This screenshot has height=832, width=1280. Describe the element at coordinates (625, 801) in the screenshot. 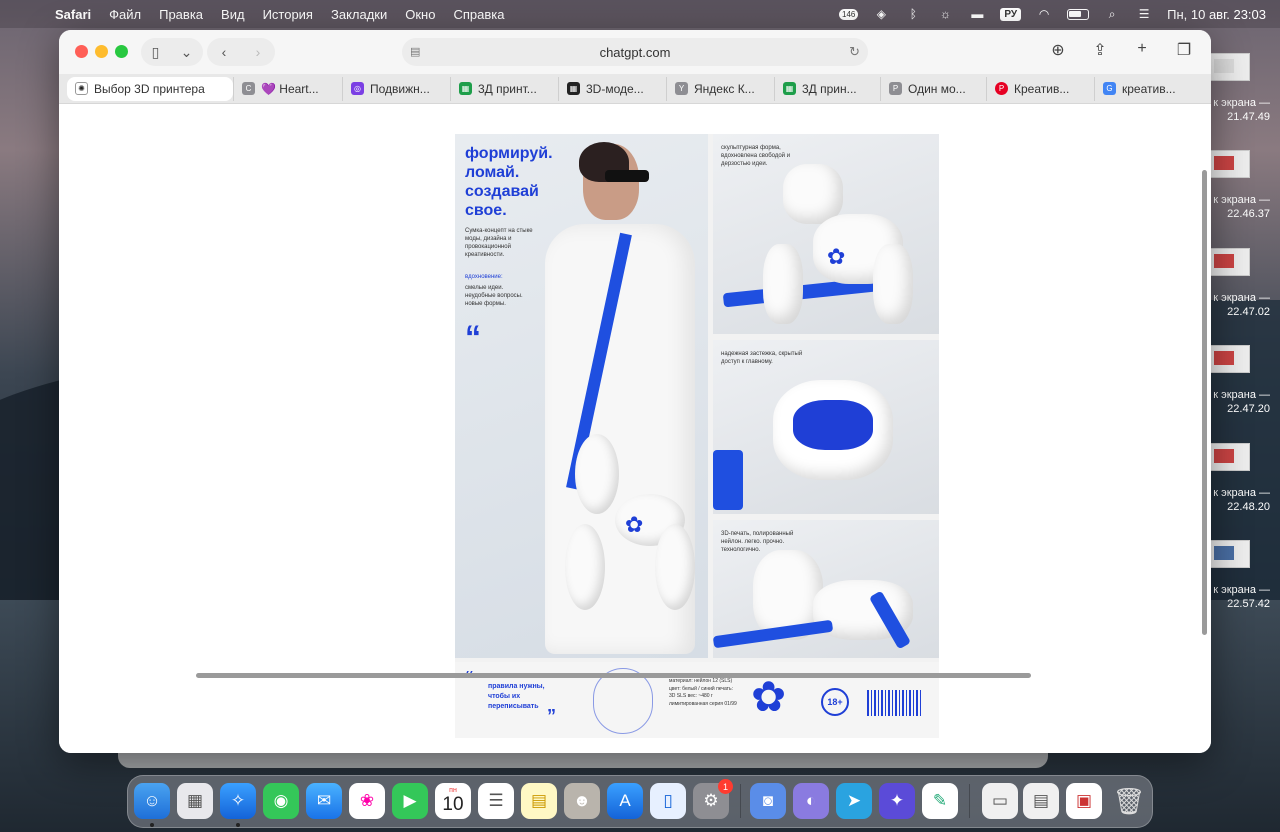

I see `app-store-icon: A` at that location.